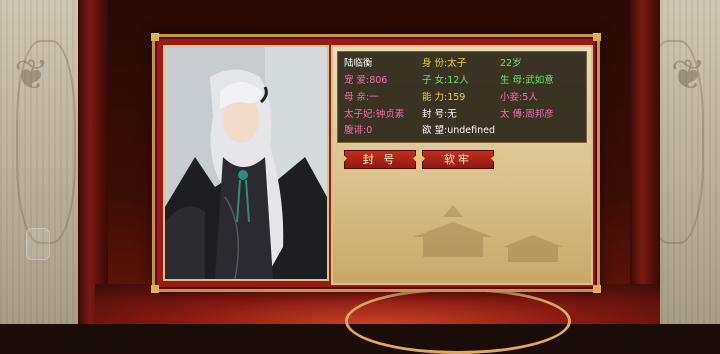 This screenshot has height=354, width=720. Describe the element at coordinates (527, 114) in the screenshot. I see `tutor-value: 太 傅:周邦彦` at that location.